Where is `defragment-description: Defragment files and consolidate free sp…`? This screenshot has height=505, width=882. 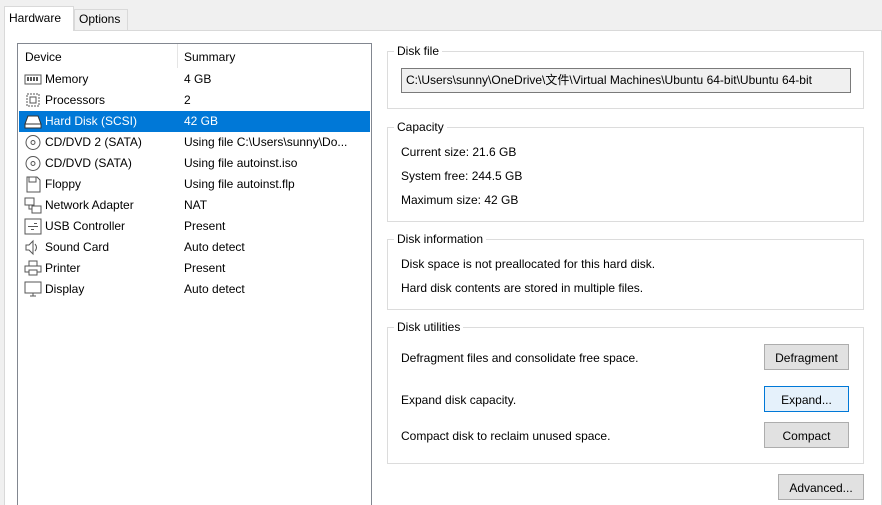 defragment-description: Defragment files and consolidate free sp… is located at coordinates (520, 358).